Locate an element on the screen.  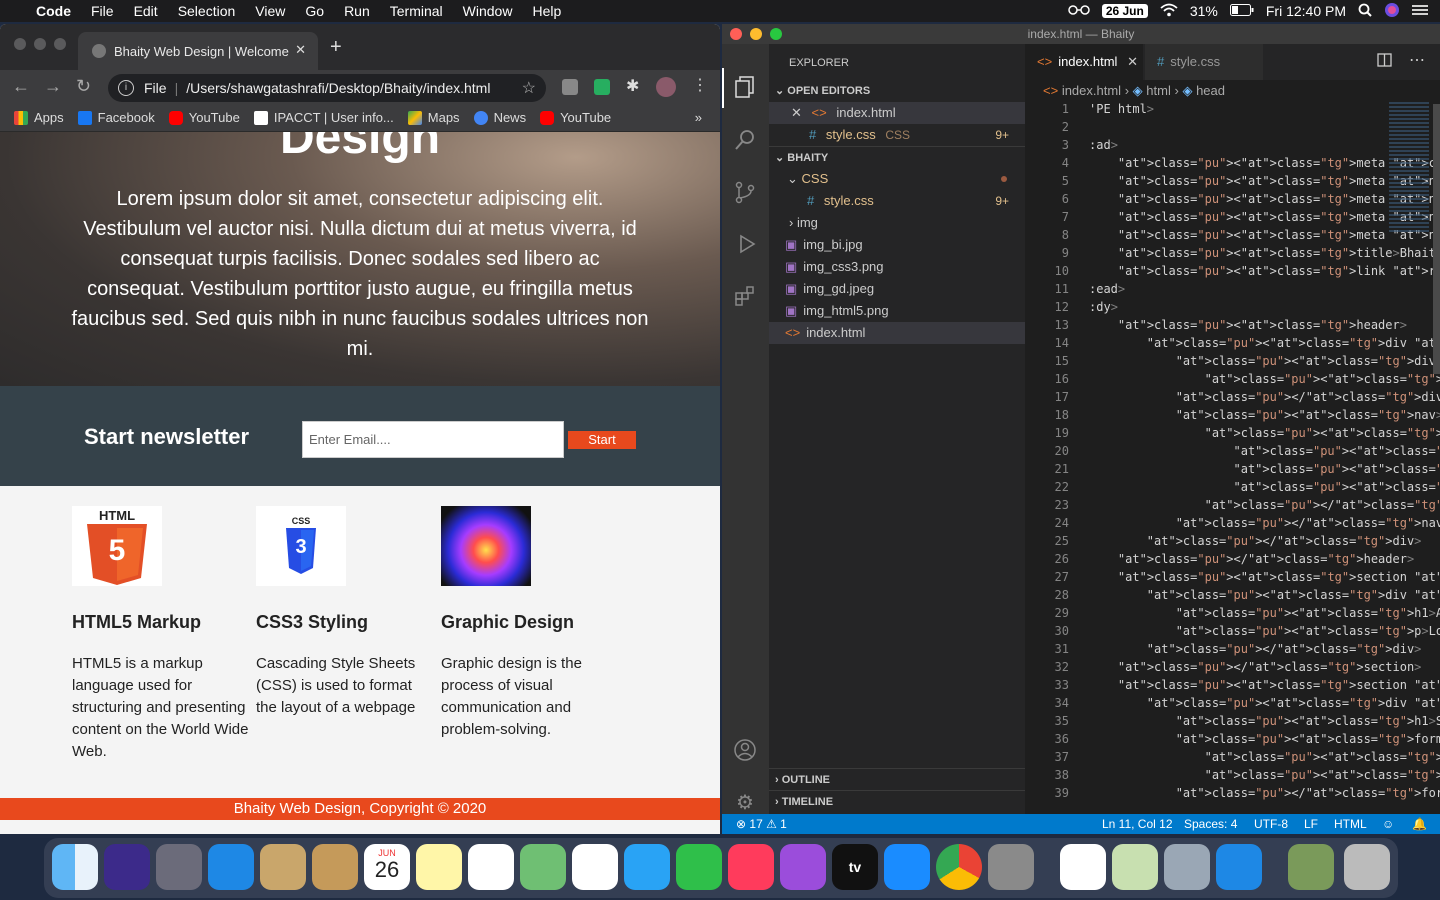
tab-index-html: <> index.html ✕ is located at coordinates (1084, 62).